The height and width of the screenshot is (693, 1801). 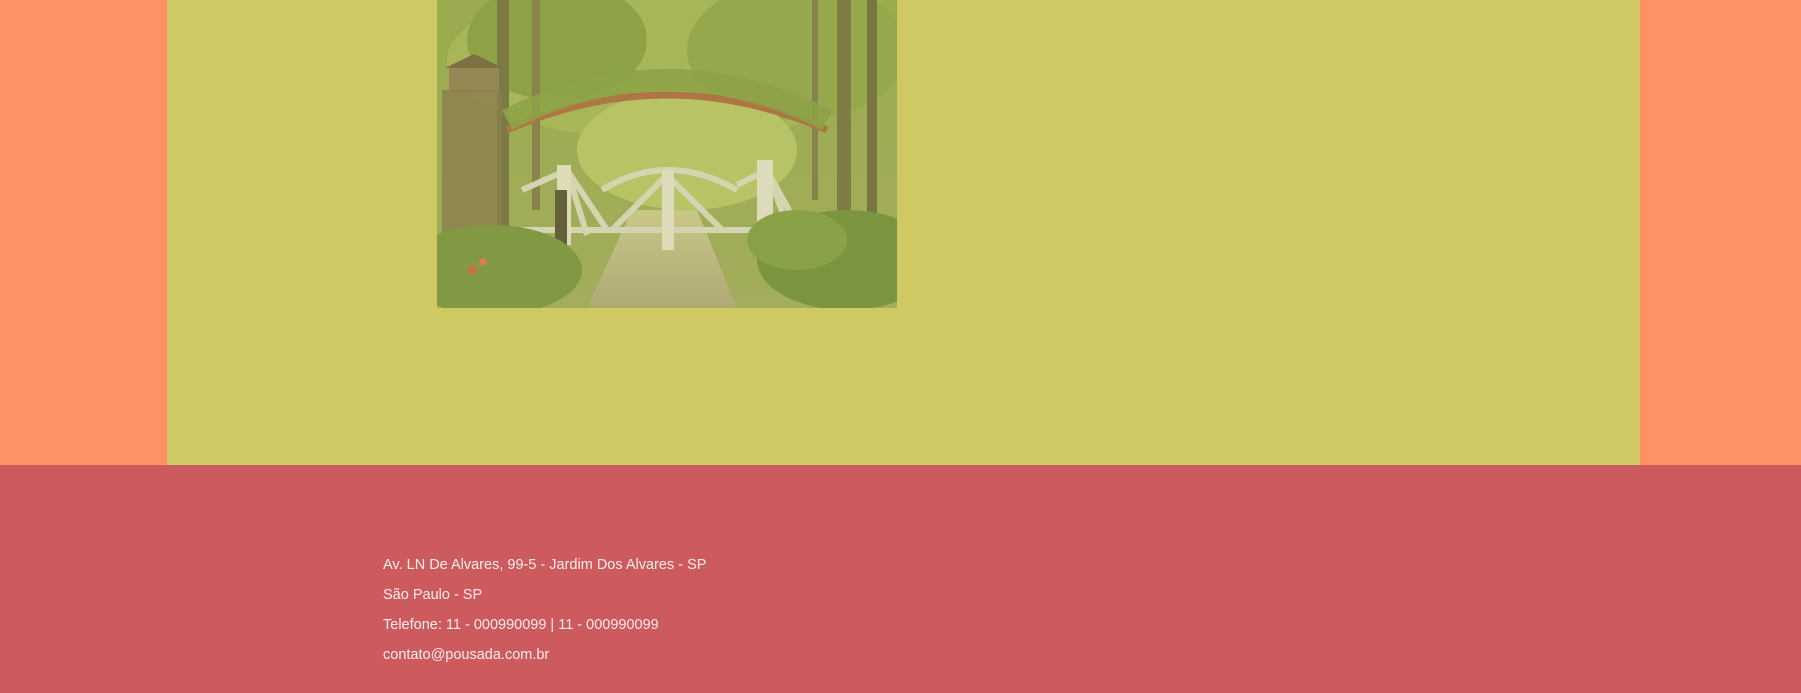 What do you see at coordinates (433, 595) in the screenshot?
I see `city-text: São Paulo - SP` at bounding box center [433, 595].